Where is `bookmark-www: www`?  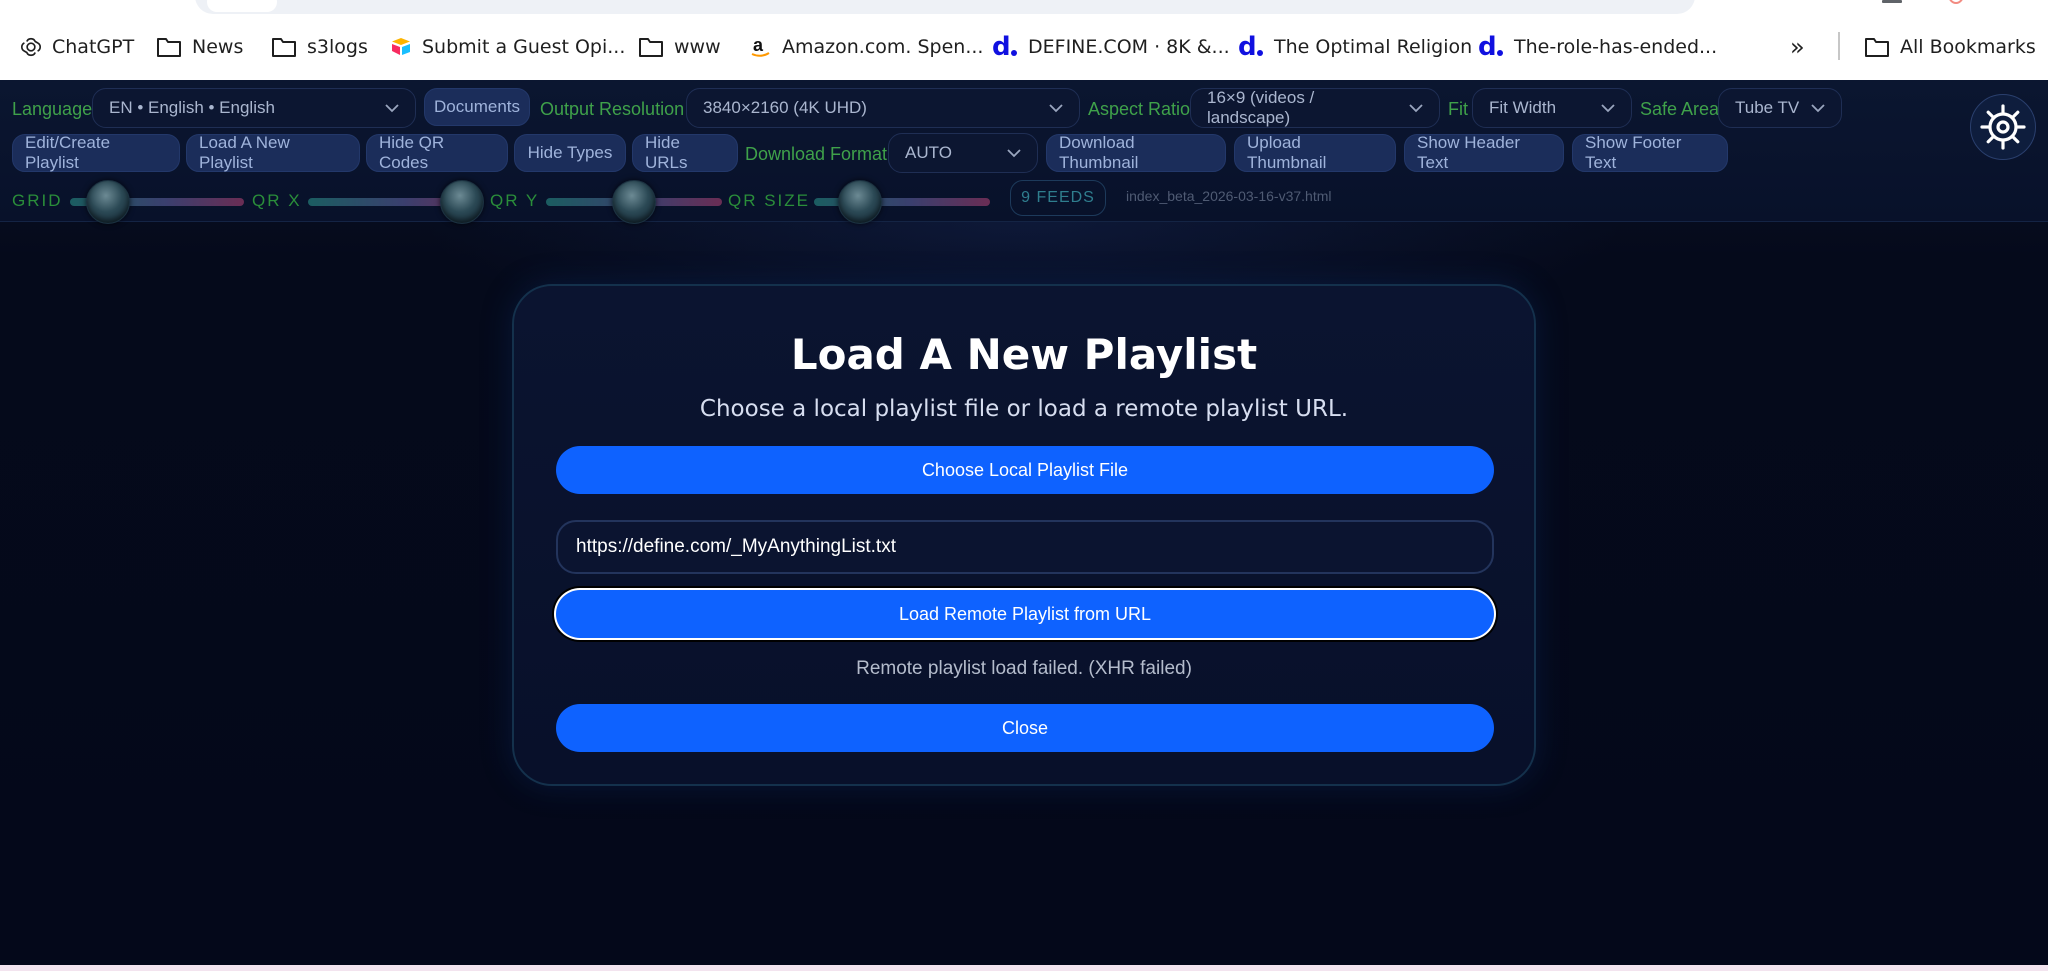
bookmark-www: www is located at coordinates (679, 47).